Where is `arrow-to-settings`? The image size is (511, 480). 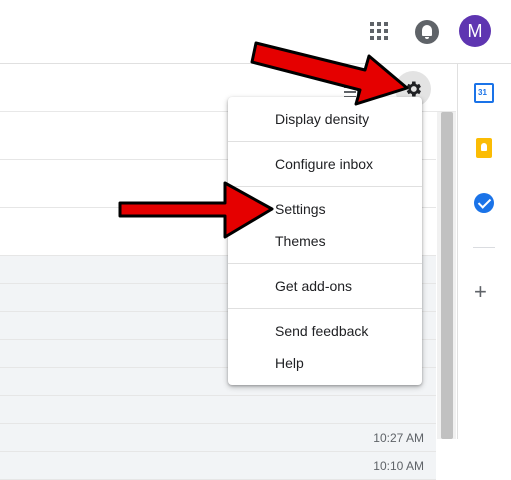 arrow-to-settings is located at coordinates (196, 210).